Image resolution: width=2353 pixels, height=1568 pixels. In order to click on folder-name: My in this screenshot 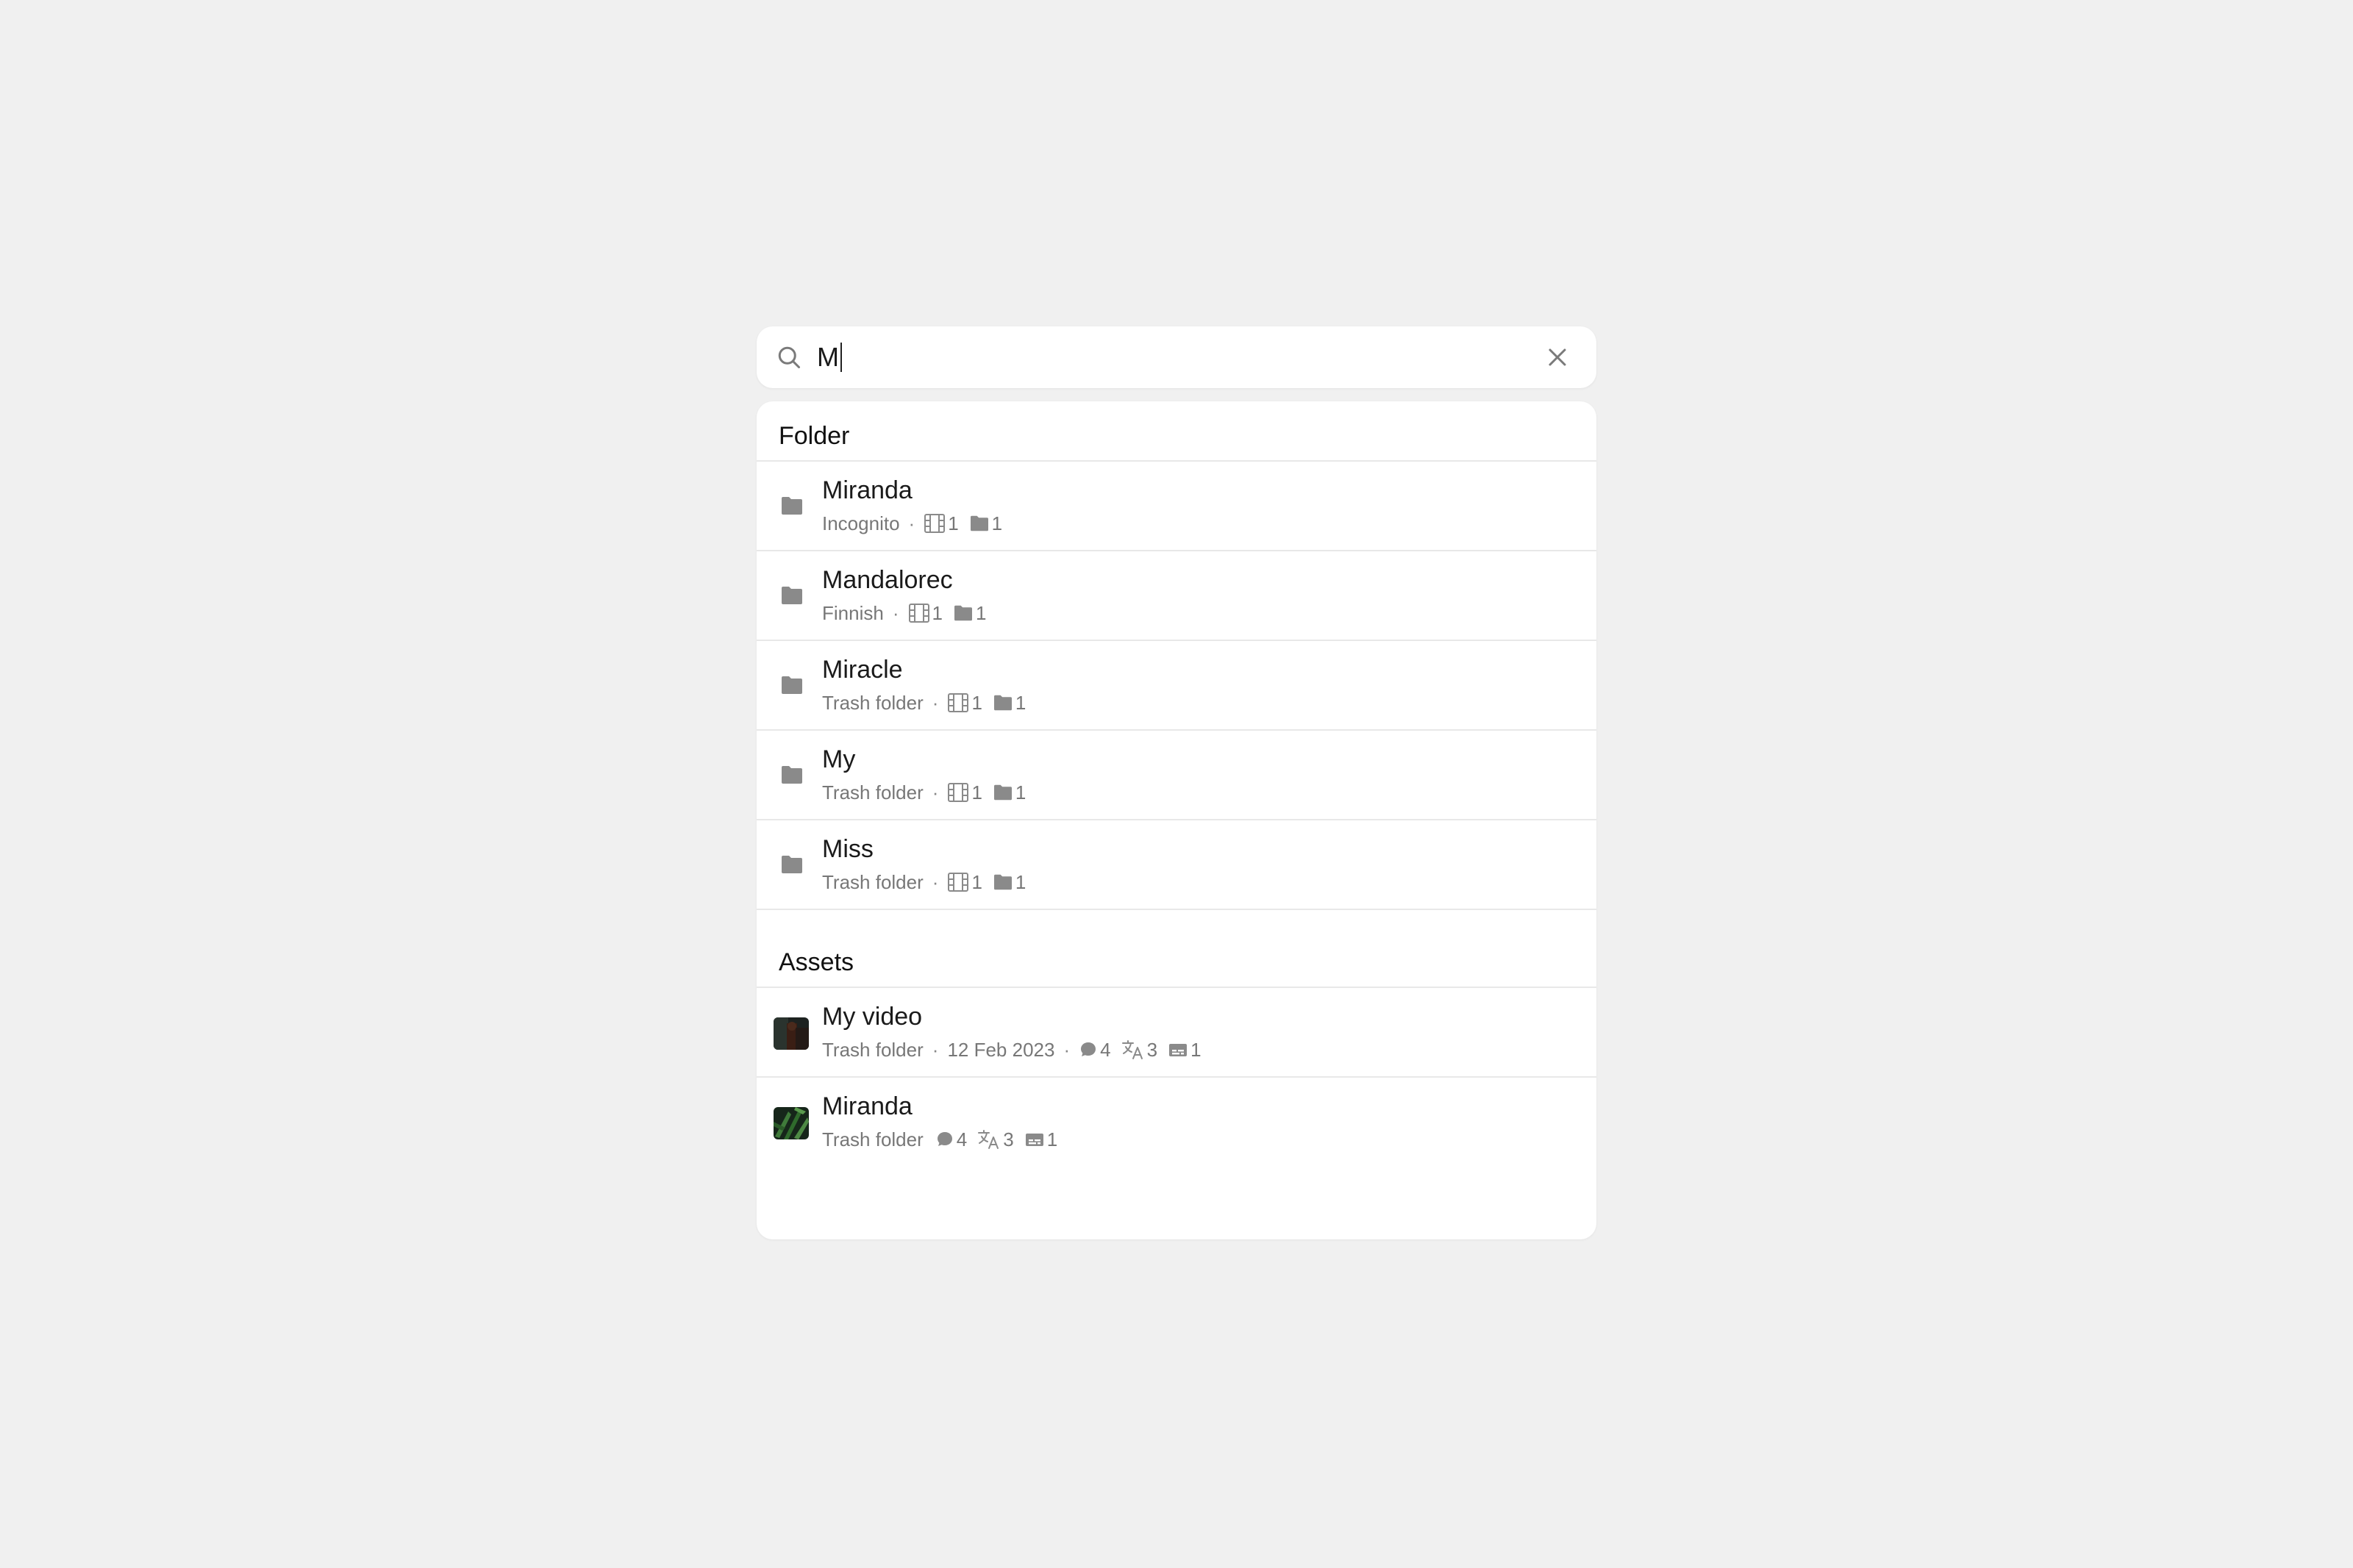, I will do `click(839, 759)`.